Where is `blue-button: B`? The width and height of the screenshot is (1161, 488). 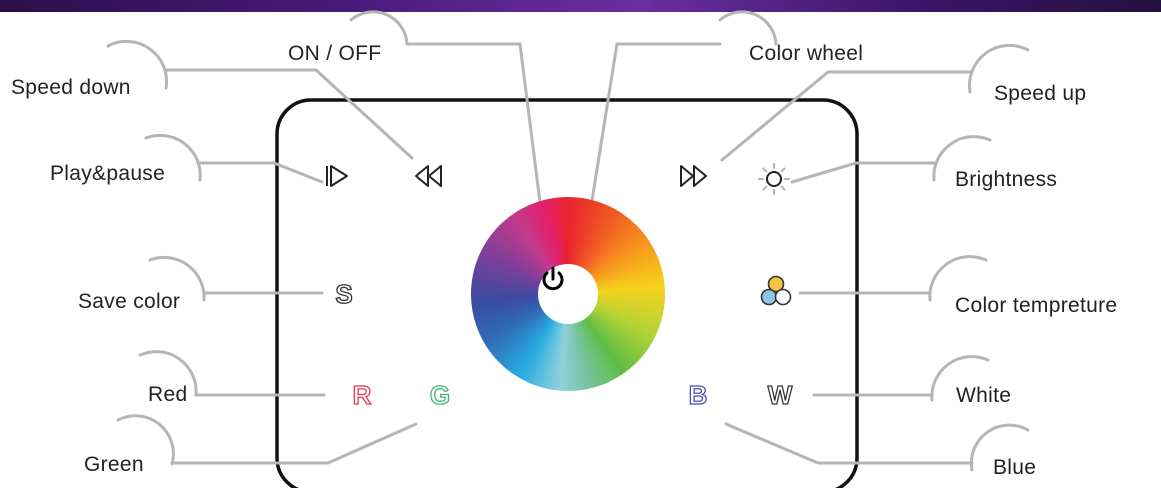 blue-button: B is located at coordinates (698, 395).